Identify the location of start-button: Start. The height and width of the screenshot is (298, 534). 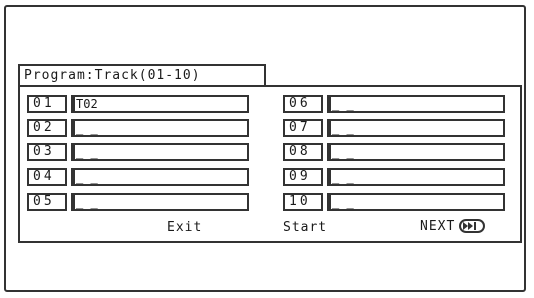
(305, 227).